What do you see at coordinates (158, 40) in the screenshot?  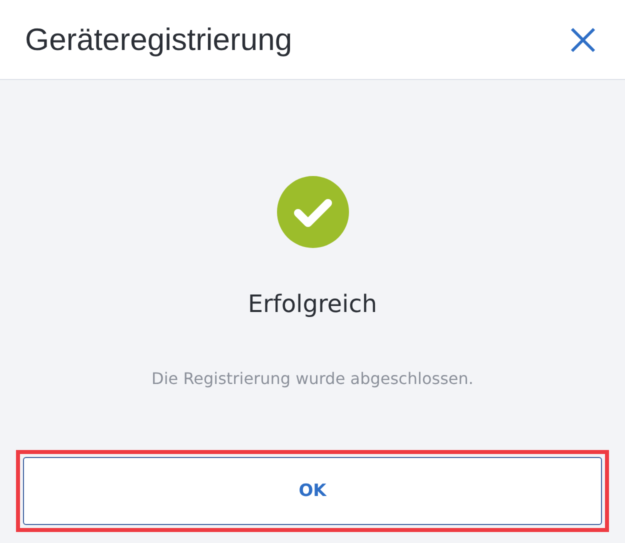 I see `dialog-title: Geräteregistrierung` at bounding box center [158, 40].